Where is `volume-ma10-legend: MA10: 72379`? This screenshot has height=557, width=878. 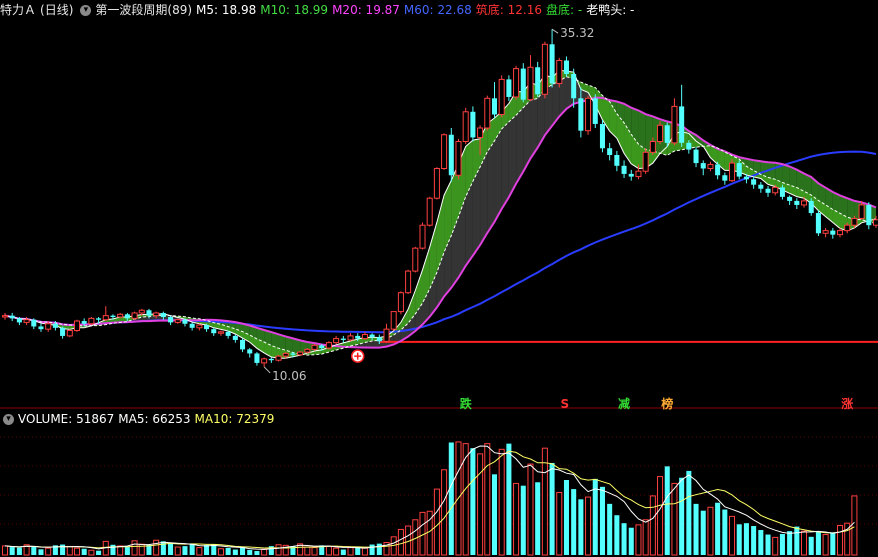
volume-ma10-legend: MA10: 72379 is located at coordinates (234, 419).